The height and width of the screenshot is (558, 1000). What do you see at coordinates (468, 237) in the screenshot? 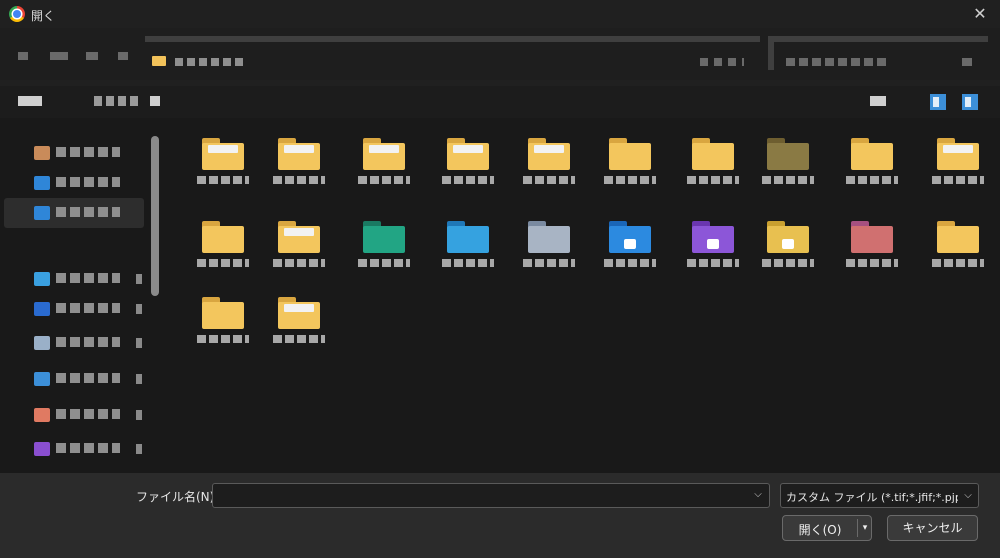
I see `blue-folder-icon` at bounding box center [468, 237].